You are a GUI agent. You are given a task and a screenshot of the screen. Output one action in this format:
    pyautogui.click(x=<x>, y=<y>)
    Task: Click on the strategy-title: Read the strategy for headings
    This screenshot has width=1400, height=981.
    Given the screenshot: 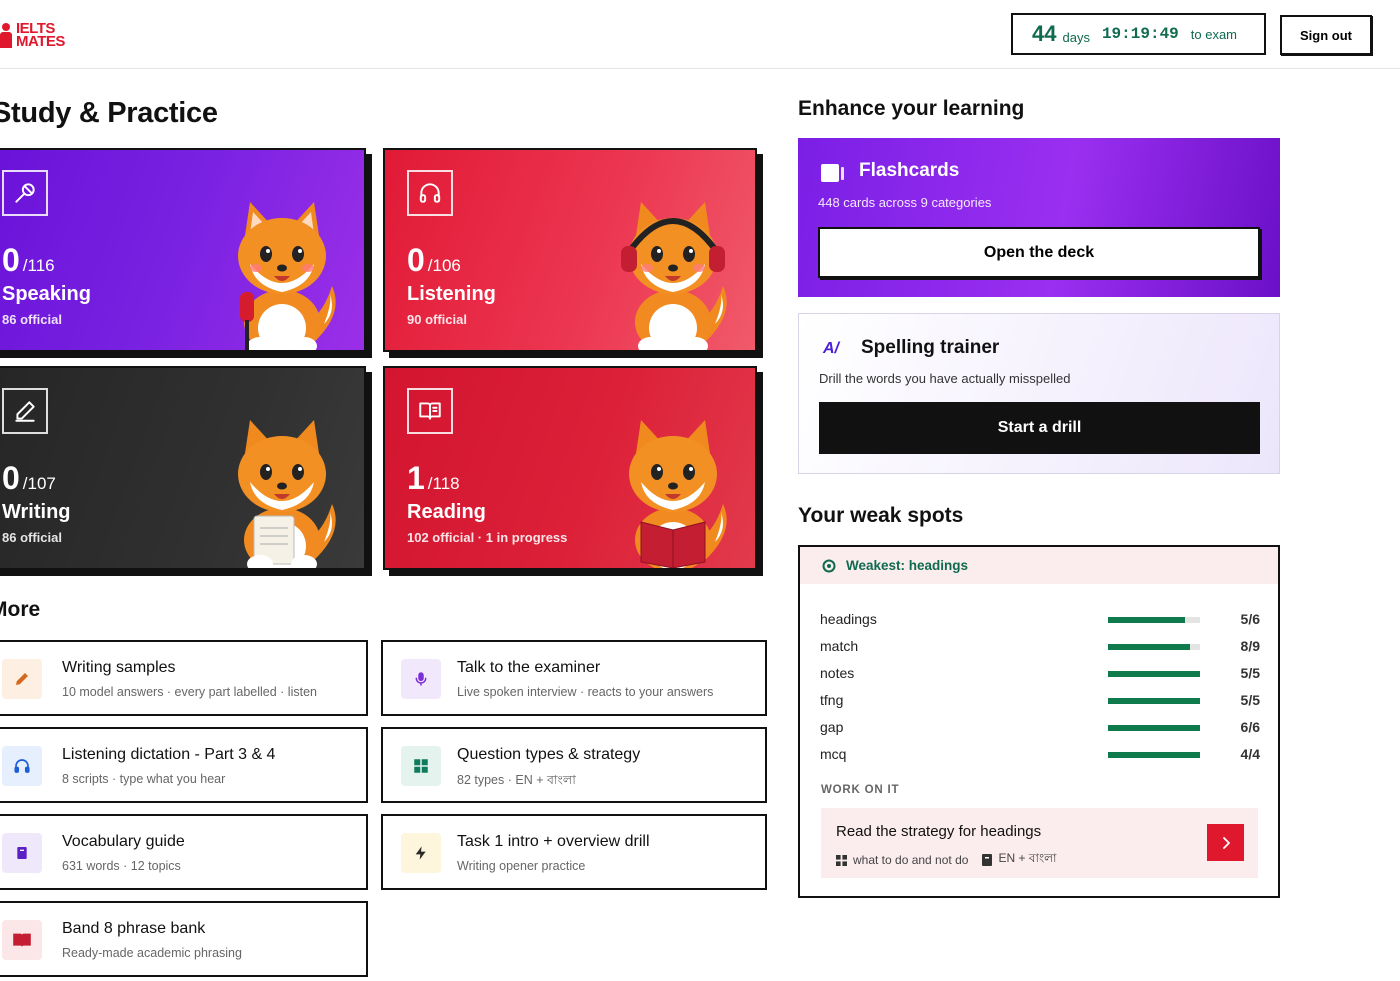 What is the action you would take?
    pyautogui.click(x=939, y=831)
    